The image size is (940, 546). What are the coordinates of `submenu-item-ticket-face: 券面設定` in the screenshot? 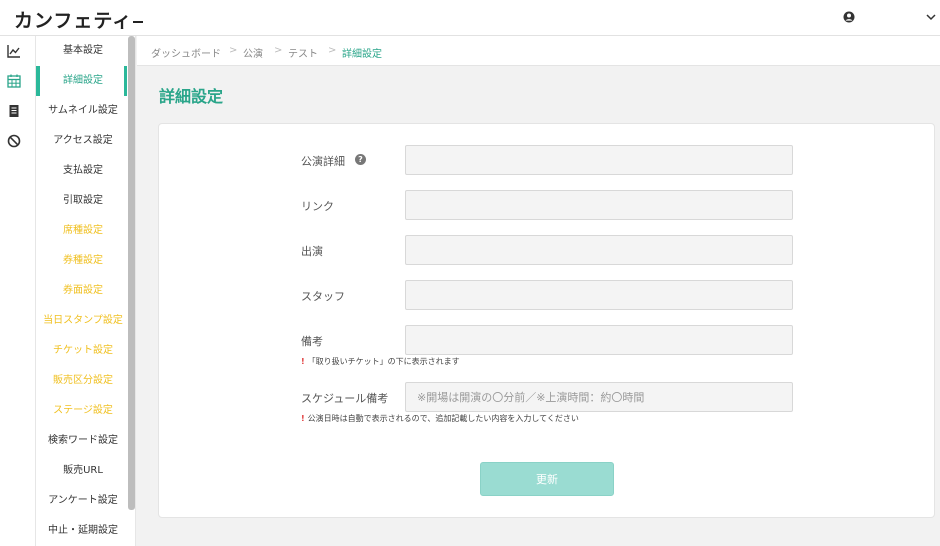 It's located at (83, 291).